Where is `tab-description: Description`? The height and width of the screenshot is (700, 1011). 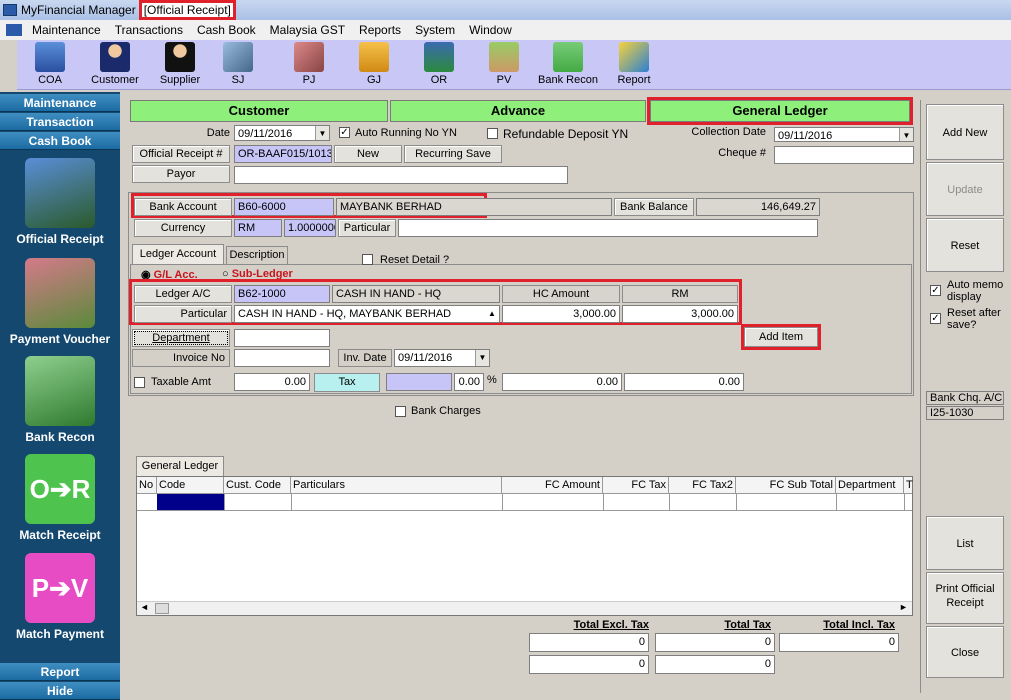
tab-description: Description is located at coordinates (257, 255).